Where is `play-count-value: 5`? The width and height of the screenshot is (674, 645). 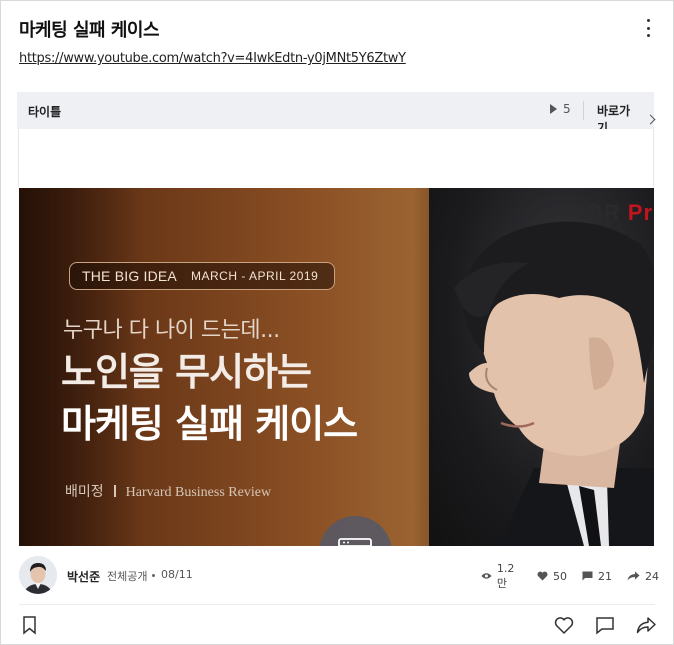
play-count-value: 5 is located at coordinates (567, 109).